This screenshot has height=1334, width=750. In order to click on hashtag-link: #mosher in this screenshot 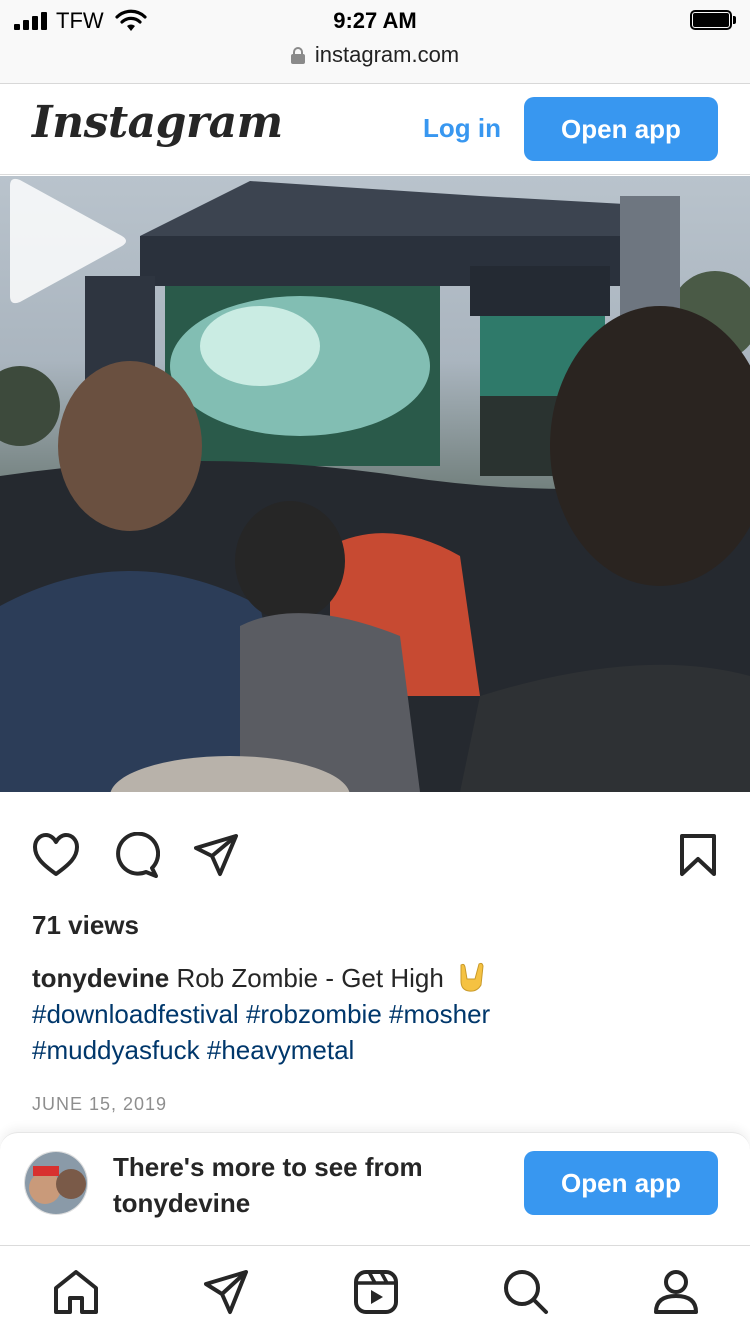, I will do `click(439, 1014)`.